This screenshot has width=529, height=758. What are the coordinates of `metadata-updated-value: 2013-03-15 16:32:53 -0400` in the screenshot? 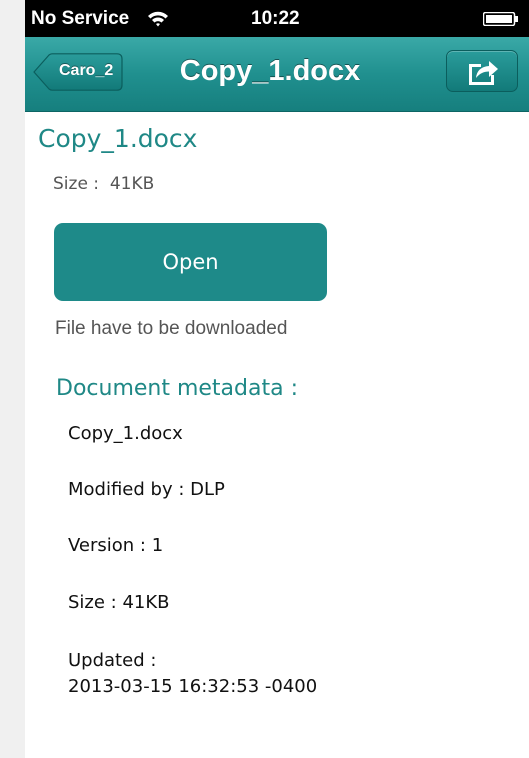 It's located at (193, 686).